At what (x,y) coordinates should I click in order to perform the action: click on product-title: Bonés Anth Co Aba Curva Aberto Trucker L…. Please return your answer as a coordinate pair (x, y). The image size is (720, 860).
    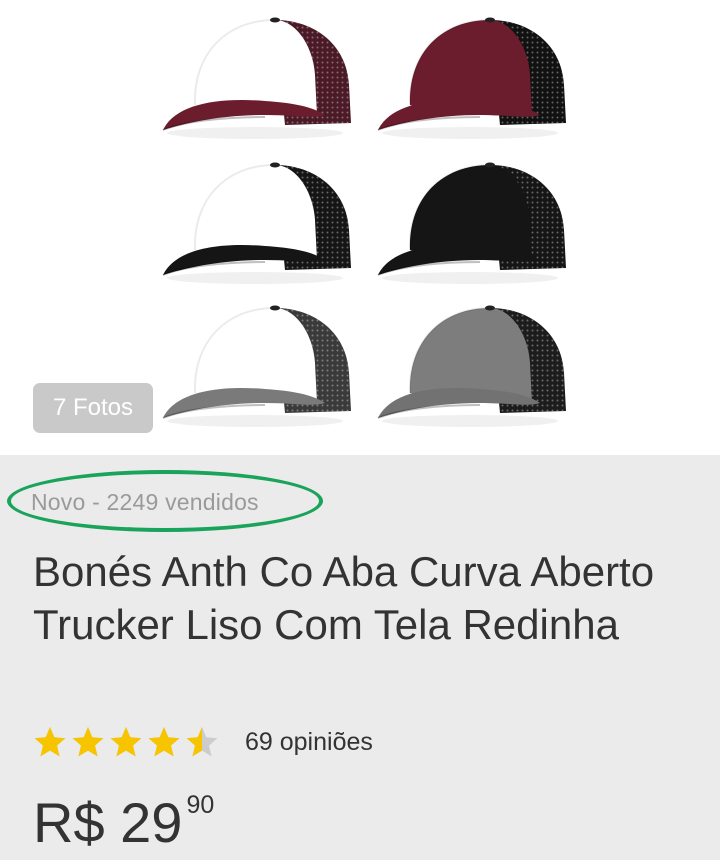
    Looking at the image, I should click on (344, 598).